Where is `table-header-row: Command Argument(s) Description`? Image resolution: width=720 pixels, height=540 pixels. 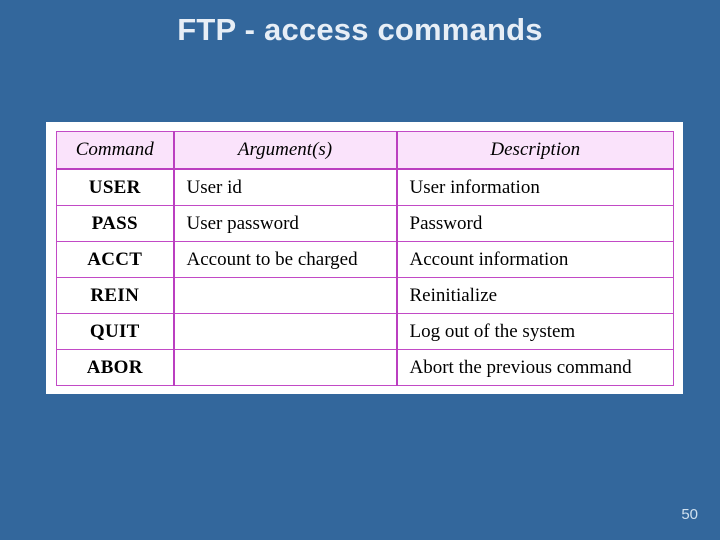 table-header-row: Command Argument(s) Description is located at coordinates (365, 150).